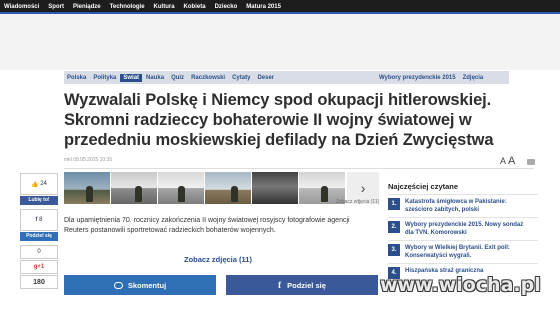 This screenshot has width=560, height=313. I want to click on section-nauka: Nauka, so click(155, 78).